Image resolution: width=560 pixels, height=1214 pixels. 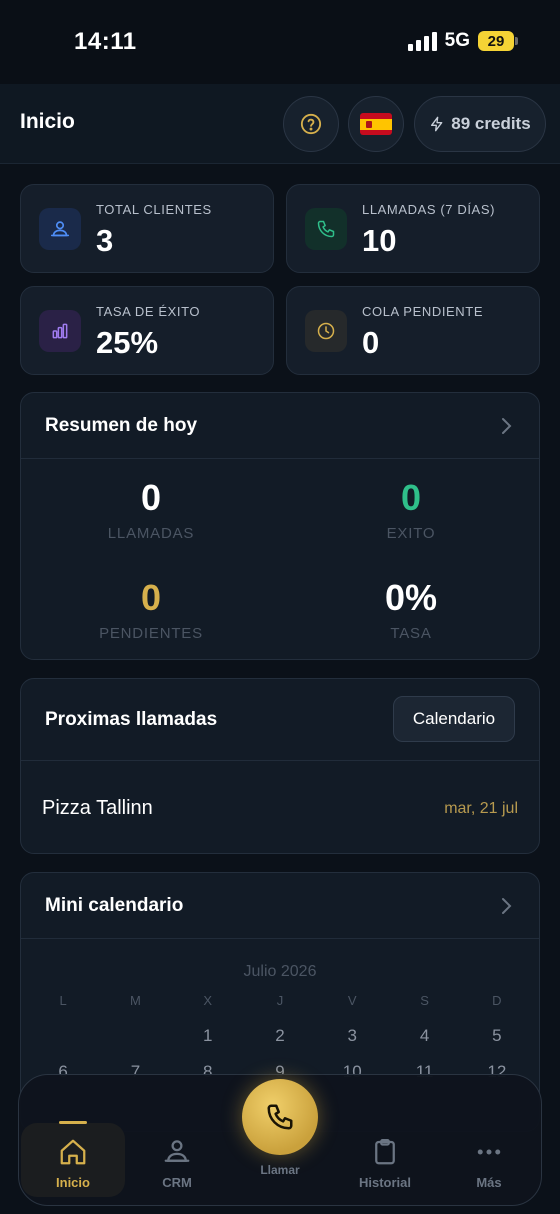 What do you see at coordinates (280, 124) in the screenshot?
I see `app-header: Inicio 89 credits` at bounding box center [280, 124].